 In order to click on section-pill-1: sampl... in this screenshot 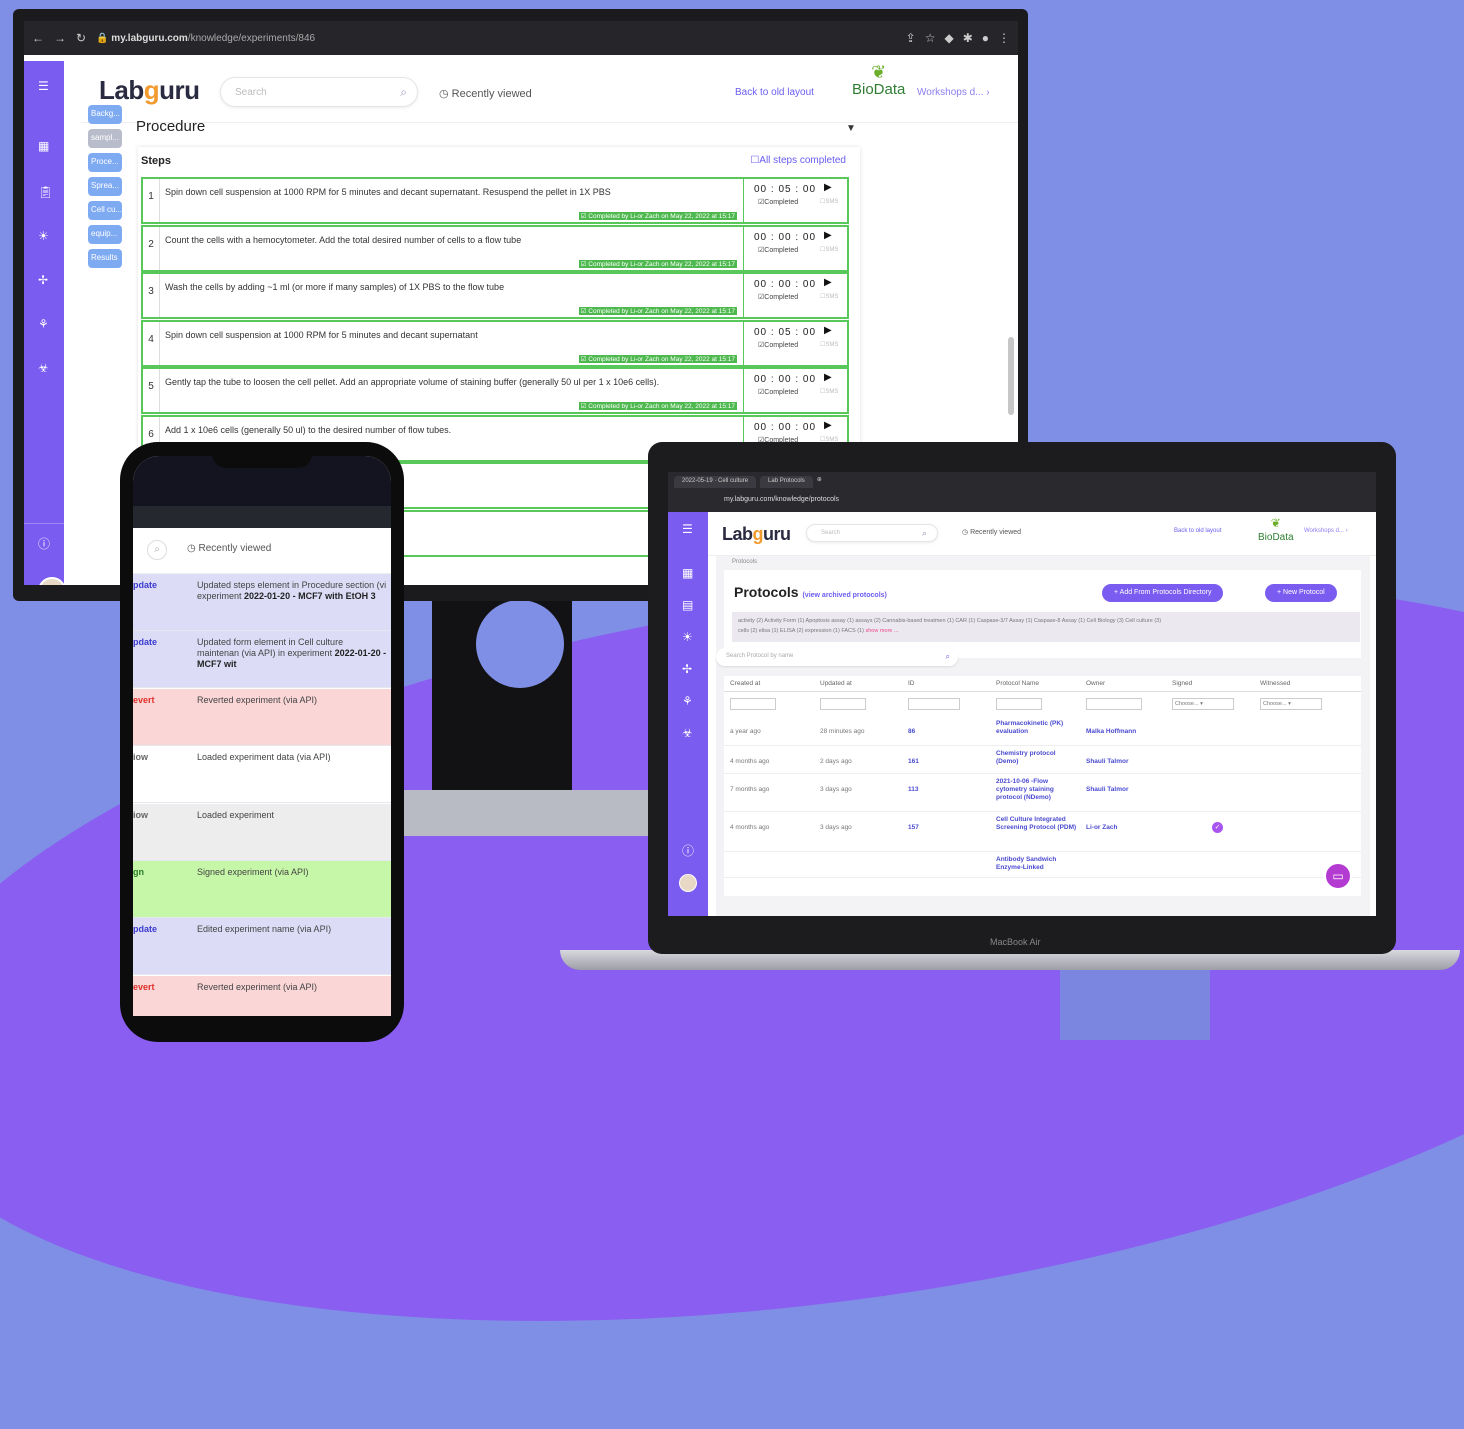, I will do `click(105, 138)`.